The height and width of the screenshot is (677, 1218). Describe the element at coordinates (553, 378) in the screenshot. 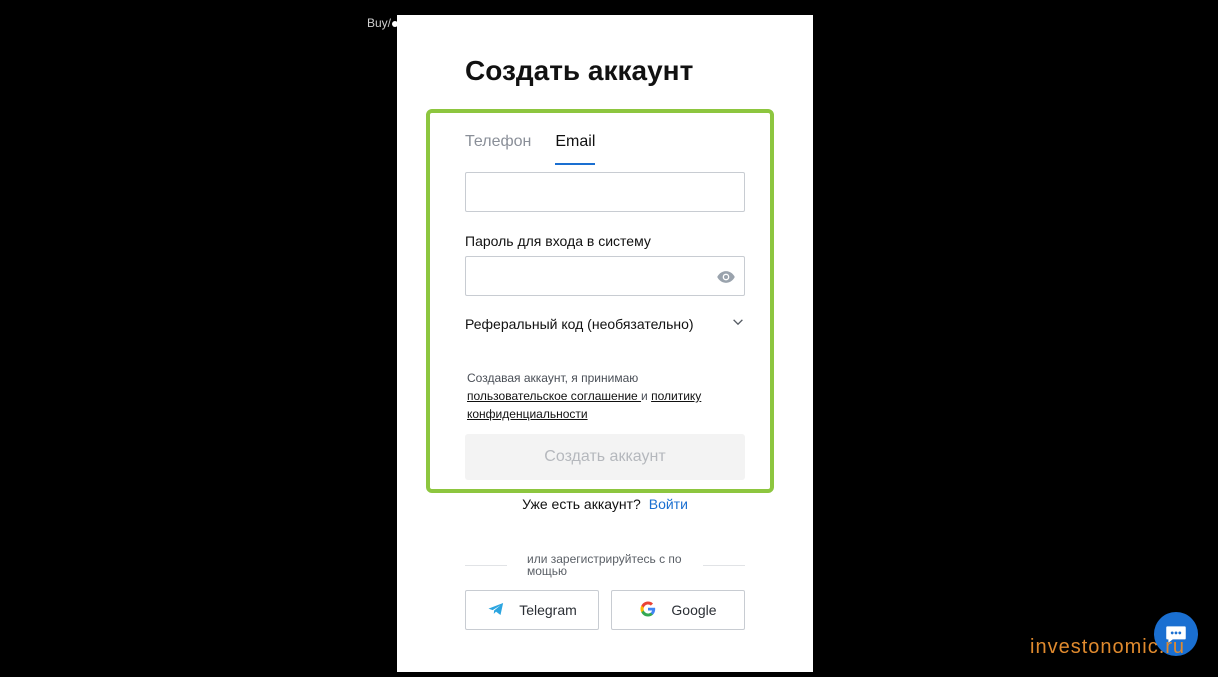

I see `agreement-prefix: Создавая аккаунт, я принимаю` at that location.